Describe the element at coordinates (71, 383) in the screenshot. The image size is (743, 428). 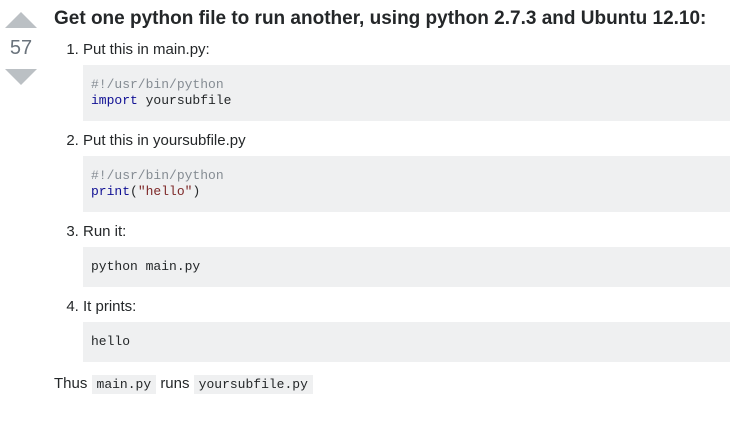
I see `conclusion-text: Thus` at that location.